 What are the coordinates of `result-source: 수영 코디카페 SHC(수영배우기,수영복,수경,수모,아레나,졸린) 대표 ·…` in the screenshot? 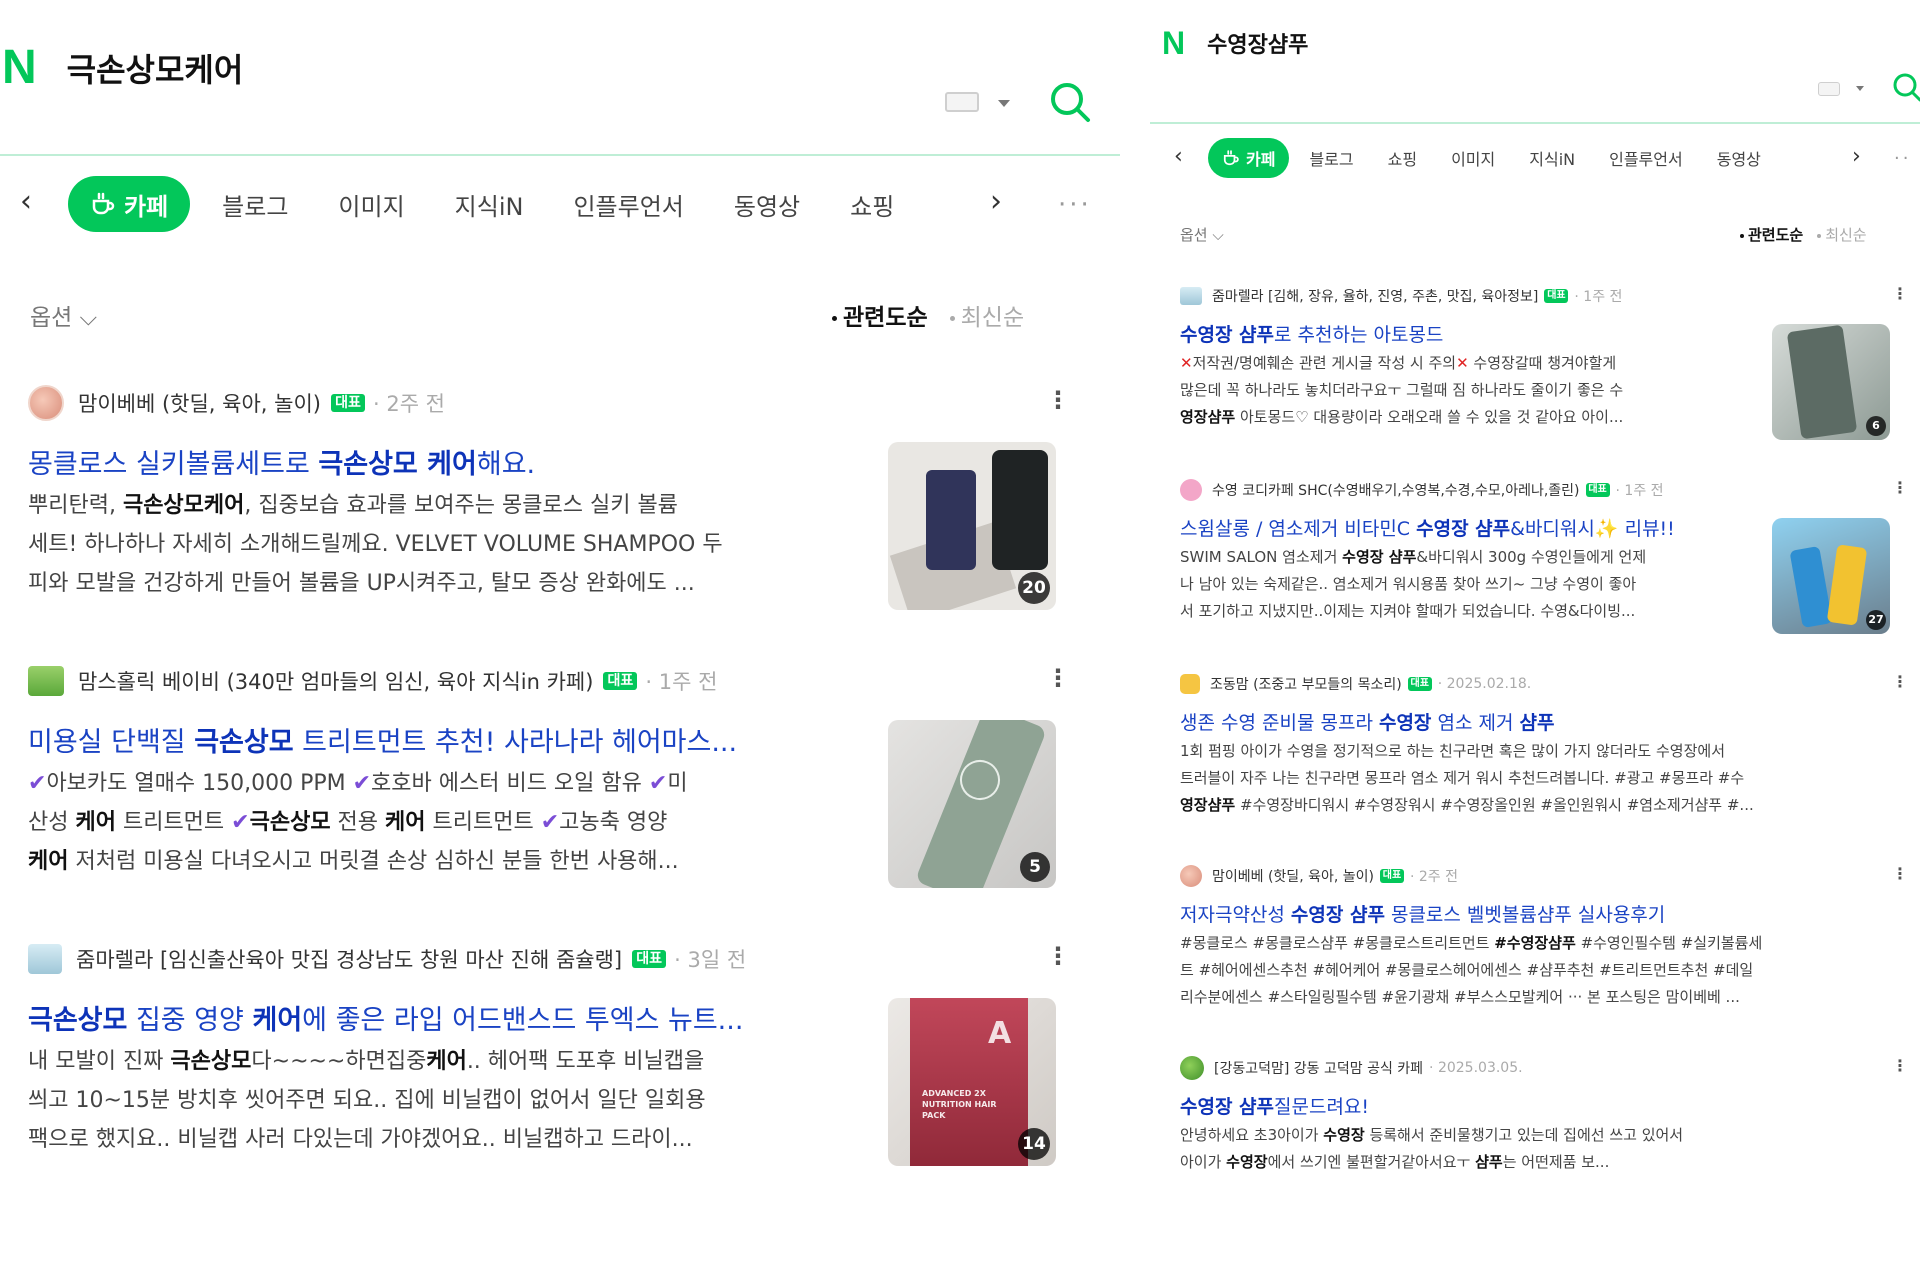 It's located at (1545, 490).